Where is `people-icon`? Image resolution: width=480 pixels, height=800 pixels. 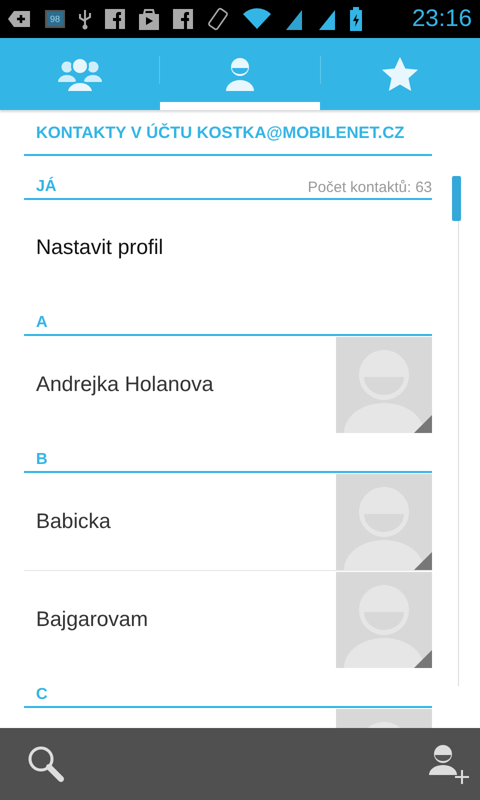 people-icon is located at coordinates (80, 74).